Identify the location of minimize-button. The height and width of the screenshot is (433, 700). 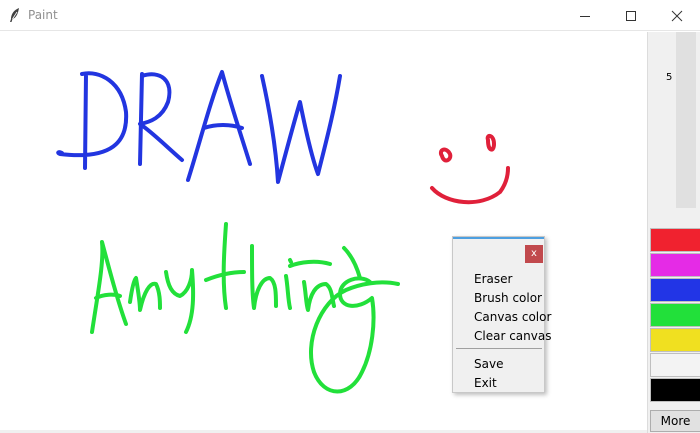
(585, 15).